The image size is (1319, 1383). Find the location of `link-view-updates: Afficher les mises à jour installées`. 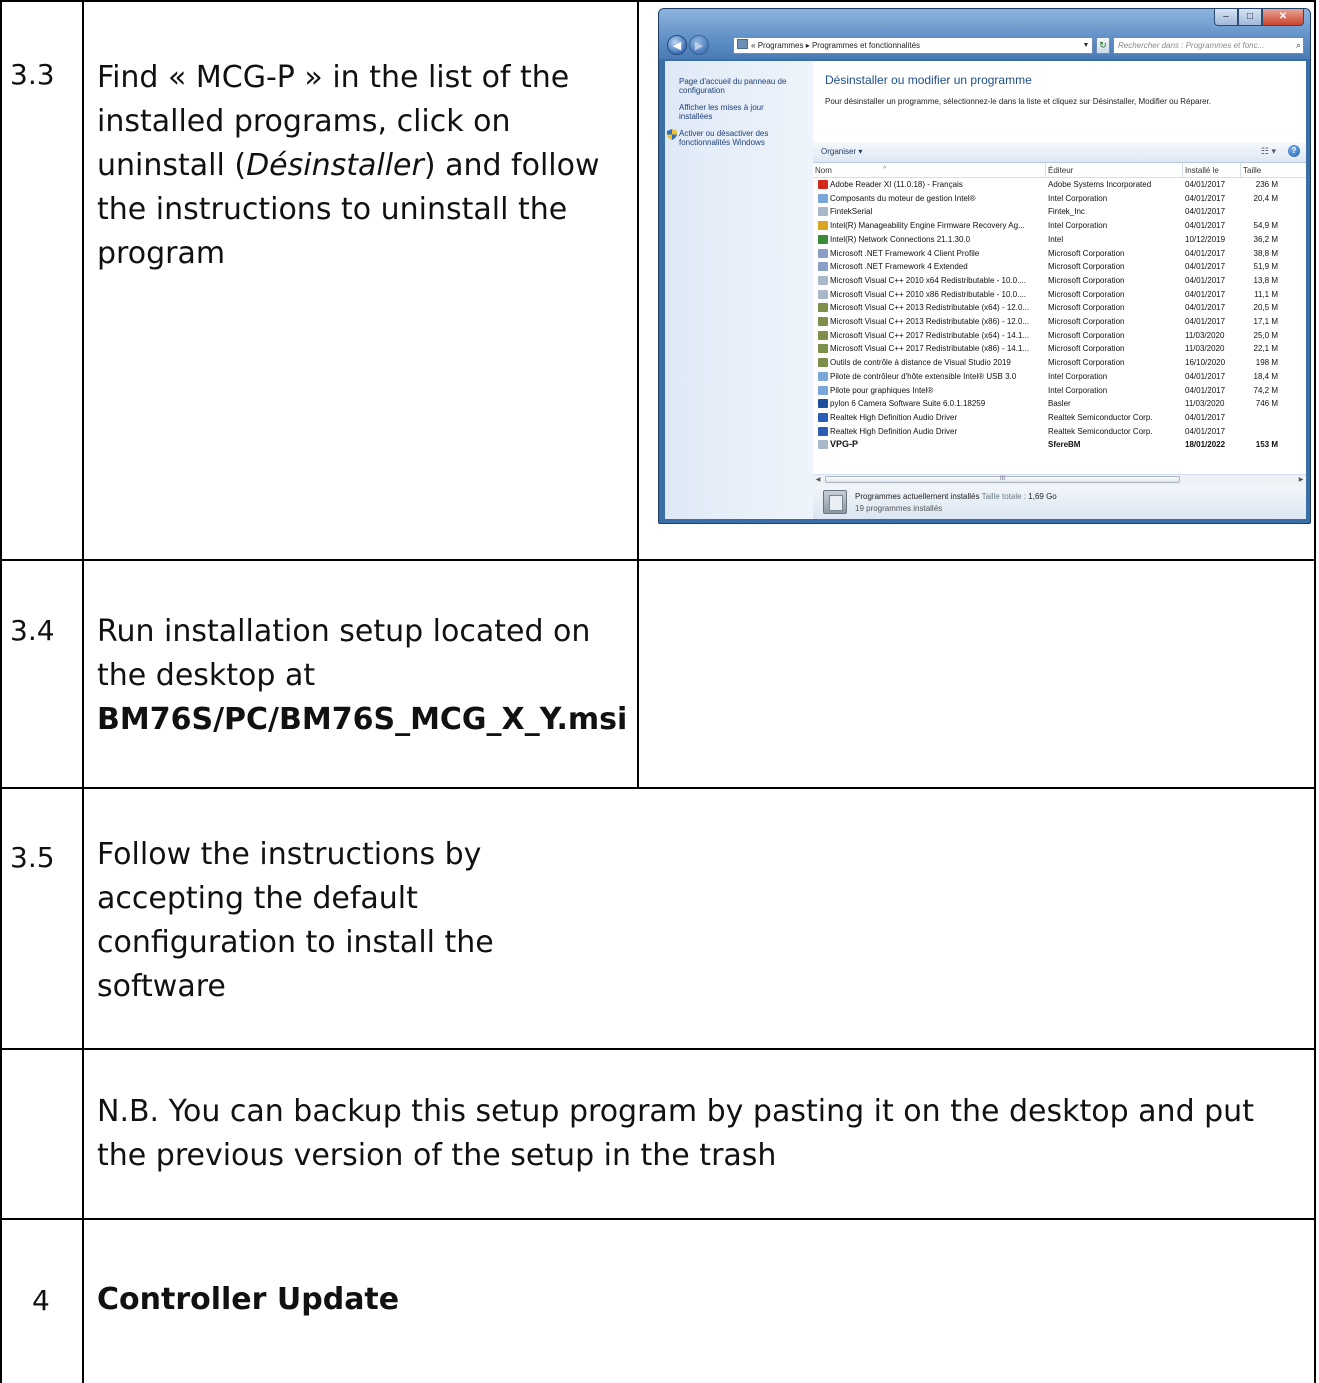

link-view-updates: Afficher les mises à jour installées is located at coordinates (734, 112).